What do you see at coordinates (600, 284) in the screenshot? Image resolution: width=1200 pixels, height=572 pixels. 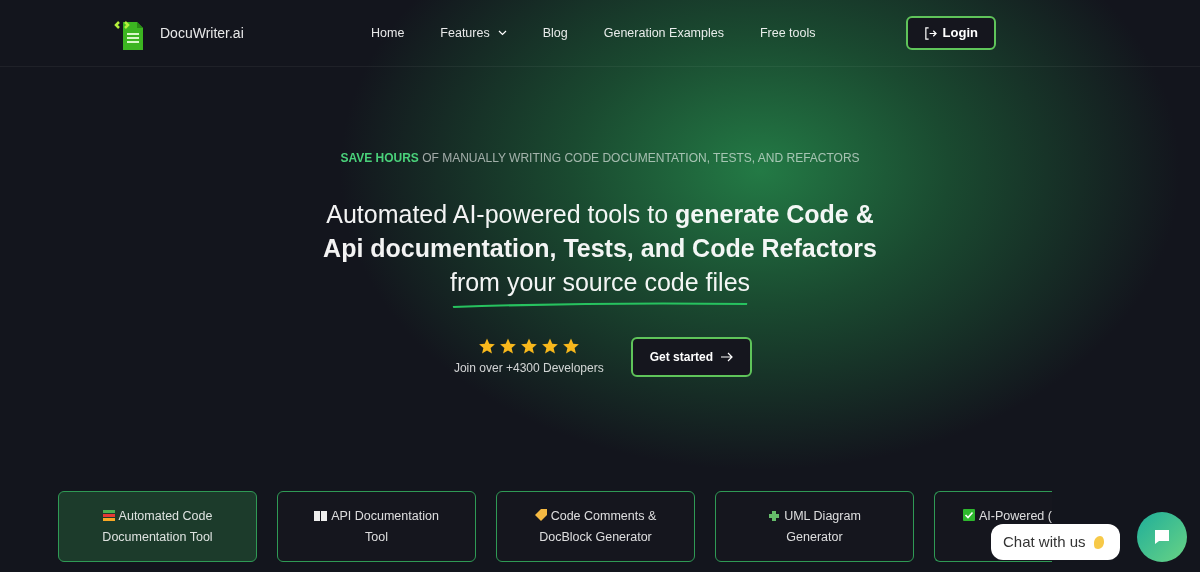 I see `headline-underlined: from your source code files` at bounding box center [600, 284].